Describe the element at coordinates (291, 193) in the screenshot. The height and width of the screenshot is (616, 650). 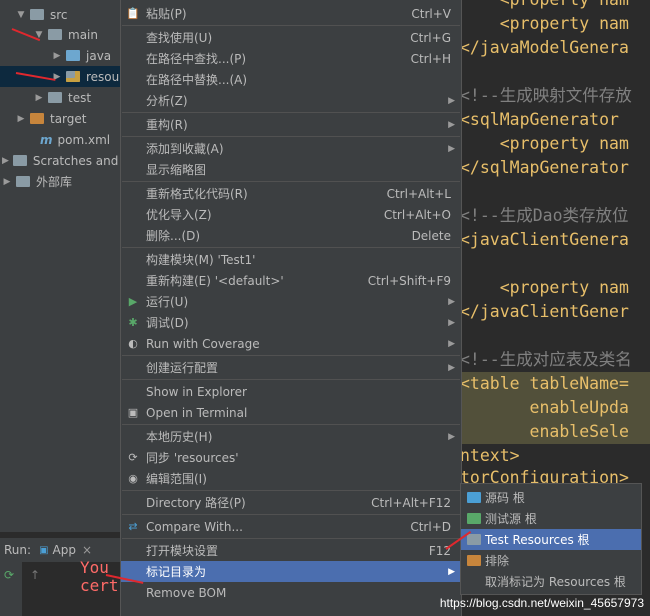
I see `menu-item: 重新格式化代码(R) Ctrl+Alt+L` at that location.